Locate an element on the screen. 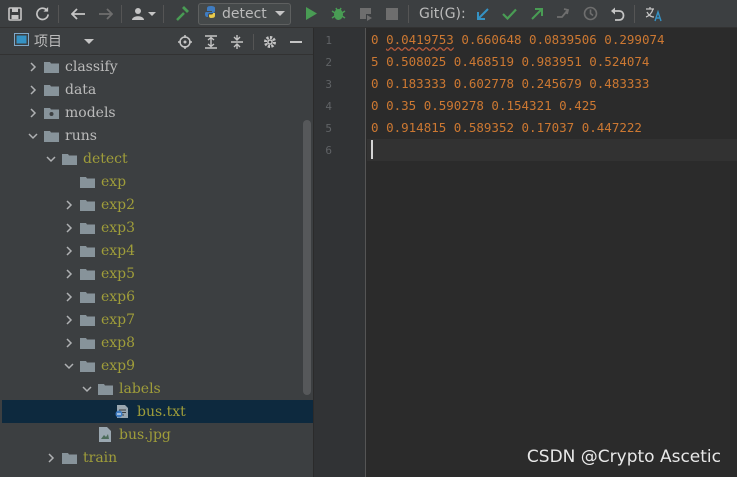 The image size is (737, 477). code-line: 5 0.508025 0.468519 0.983951 0.524074 is located at coordinates (510, 61).